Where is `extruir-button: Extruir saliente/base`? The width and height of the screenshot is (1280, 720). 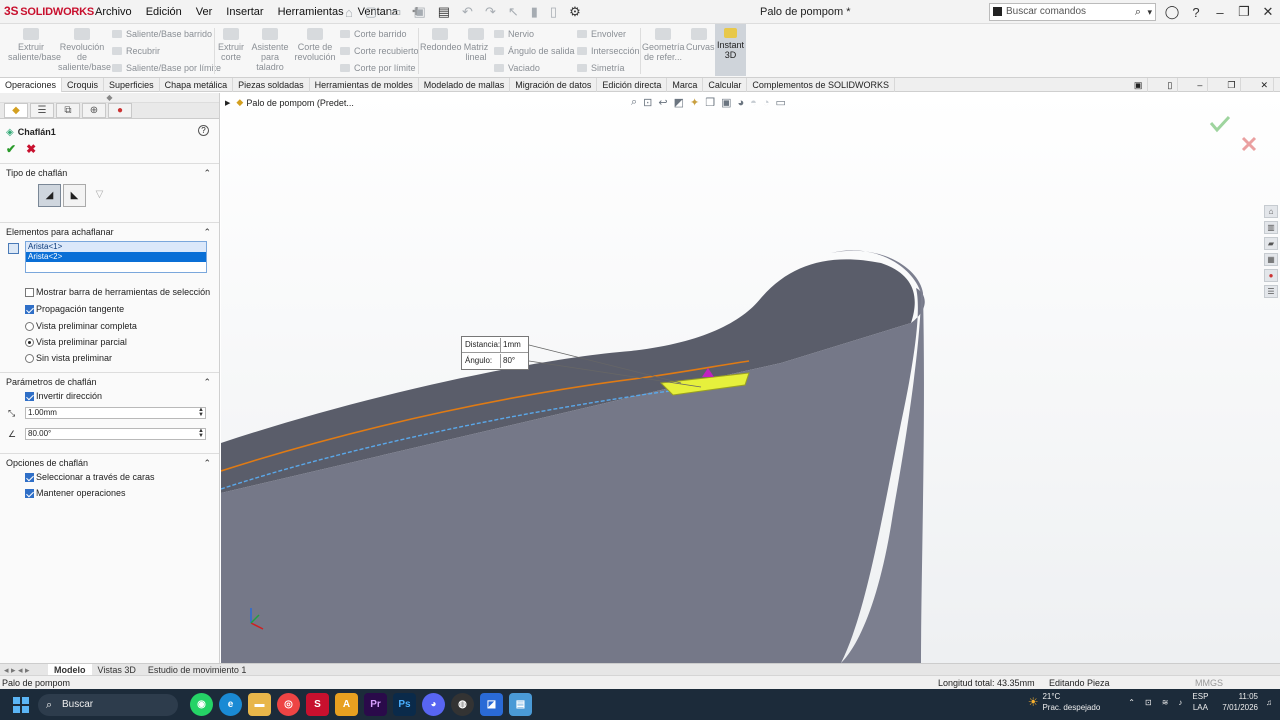 extruir-button: Extruir saliente/base is located at coordinates (34, 45).